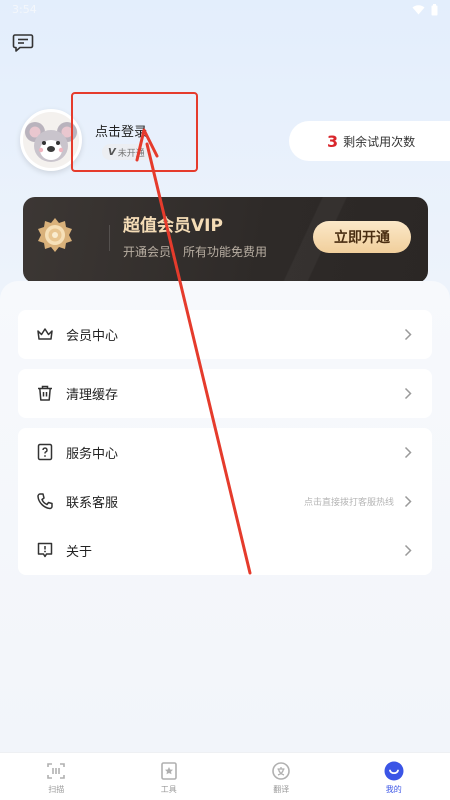 The width and height of the screenshot is (450, 800). Describe the element at coordinates (45, 334) in the screenshot. I see `crown-icon` at that location.